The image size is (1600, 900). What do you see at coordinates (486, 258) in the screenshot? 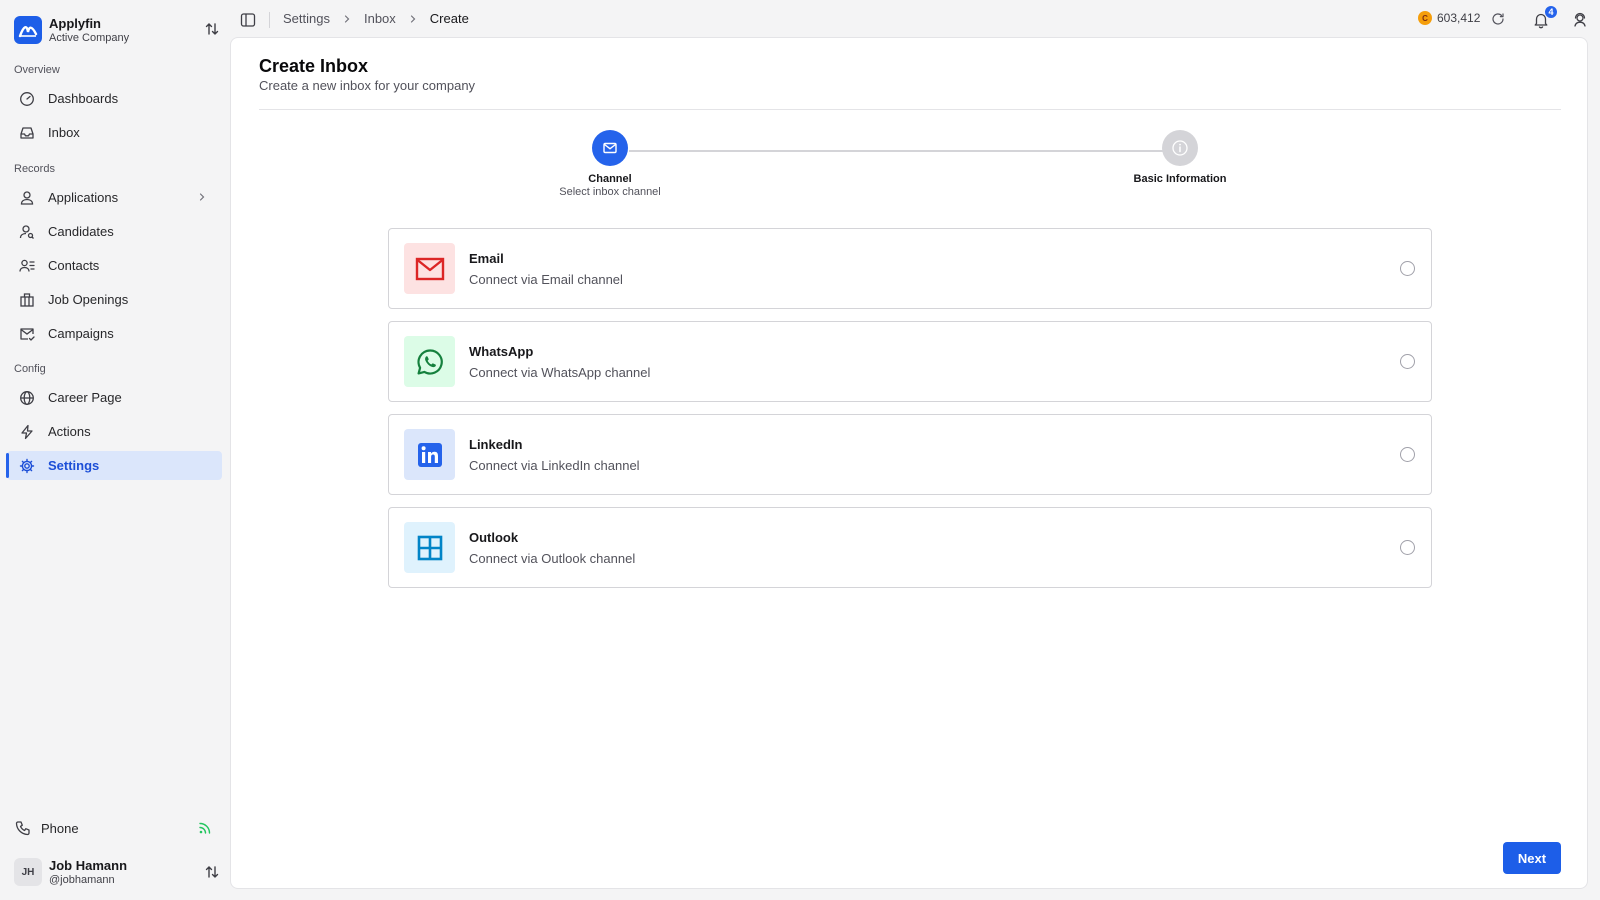
I see `channel-name: Email` at bounding box center [486, 258].